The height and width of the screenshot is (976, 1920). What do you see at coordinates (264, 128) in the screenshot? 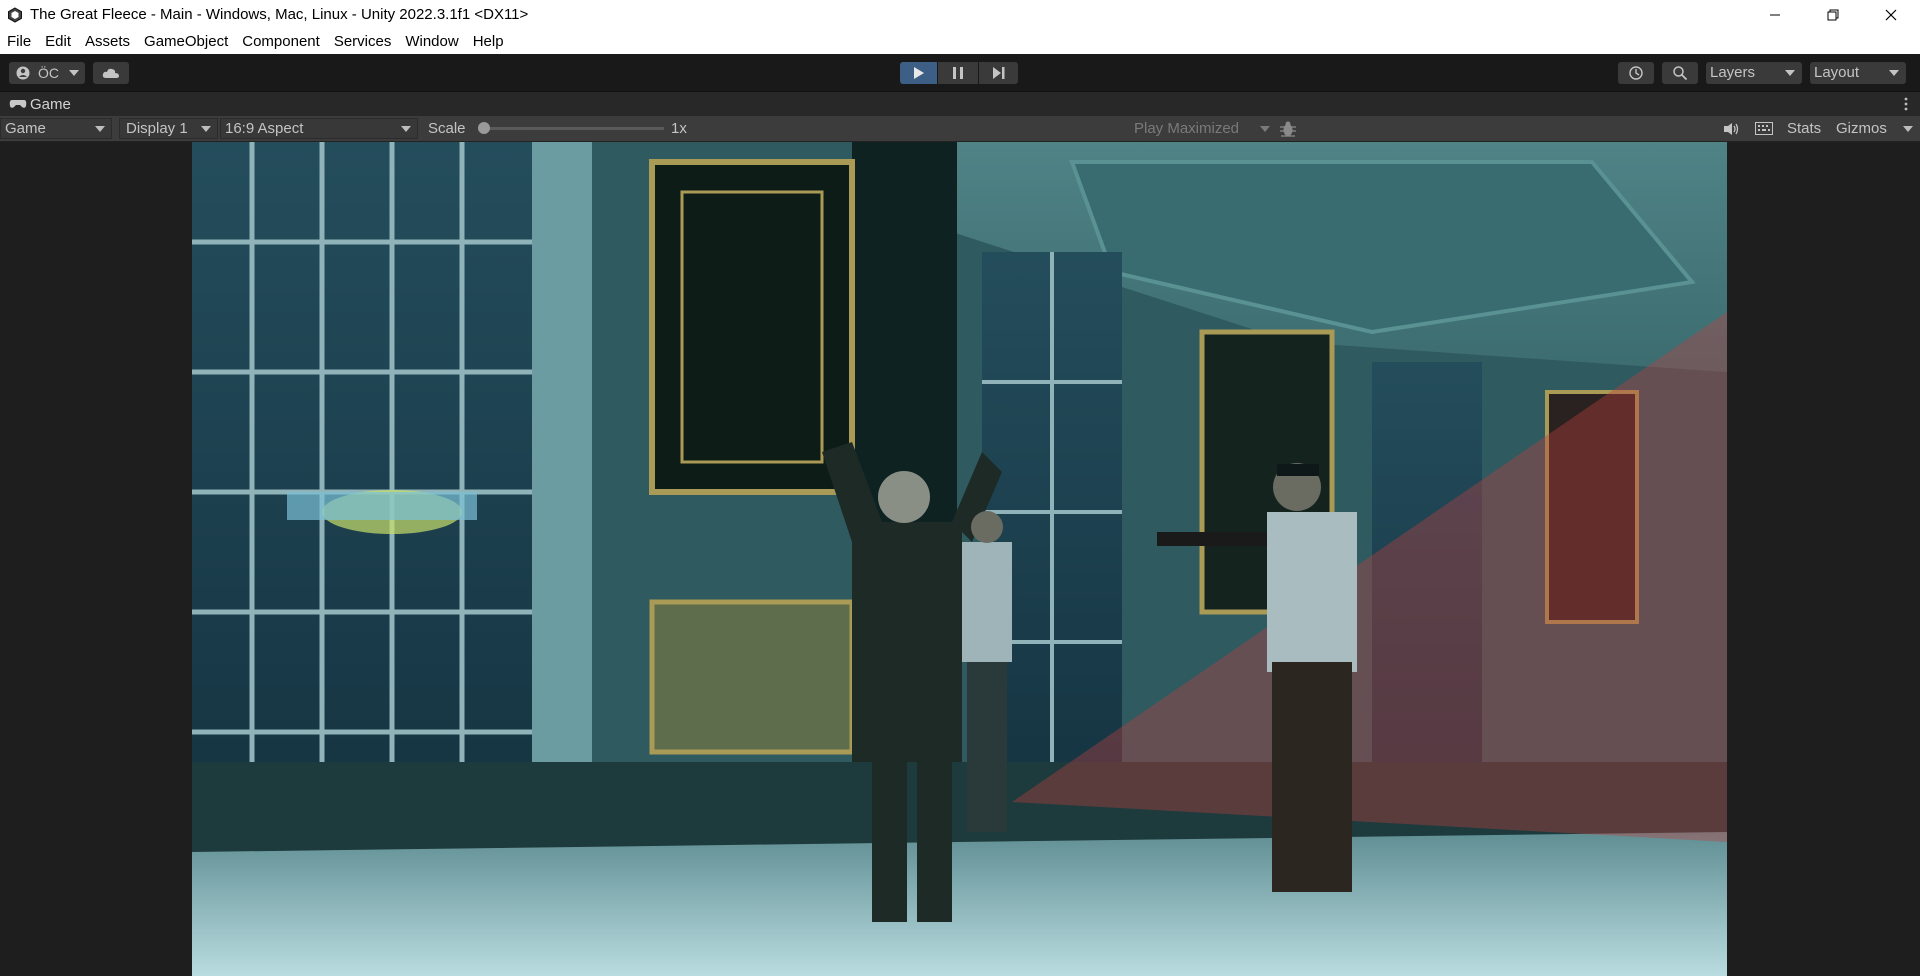
I see `aspect-label: 16:9 Aspect` at bounding box center [264, 128].